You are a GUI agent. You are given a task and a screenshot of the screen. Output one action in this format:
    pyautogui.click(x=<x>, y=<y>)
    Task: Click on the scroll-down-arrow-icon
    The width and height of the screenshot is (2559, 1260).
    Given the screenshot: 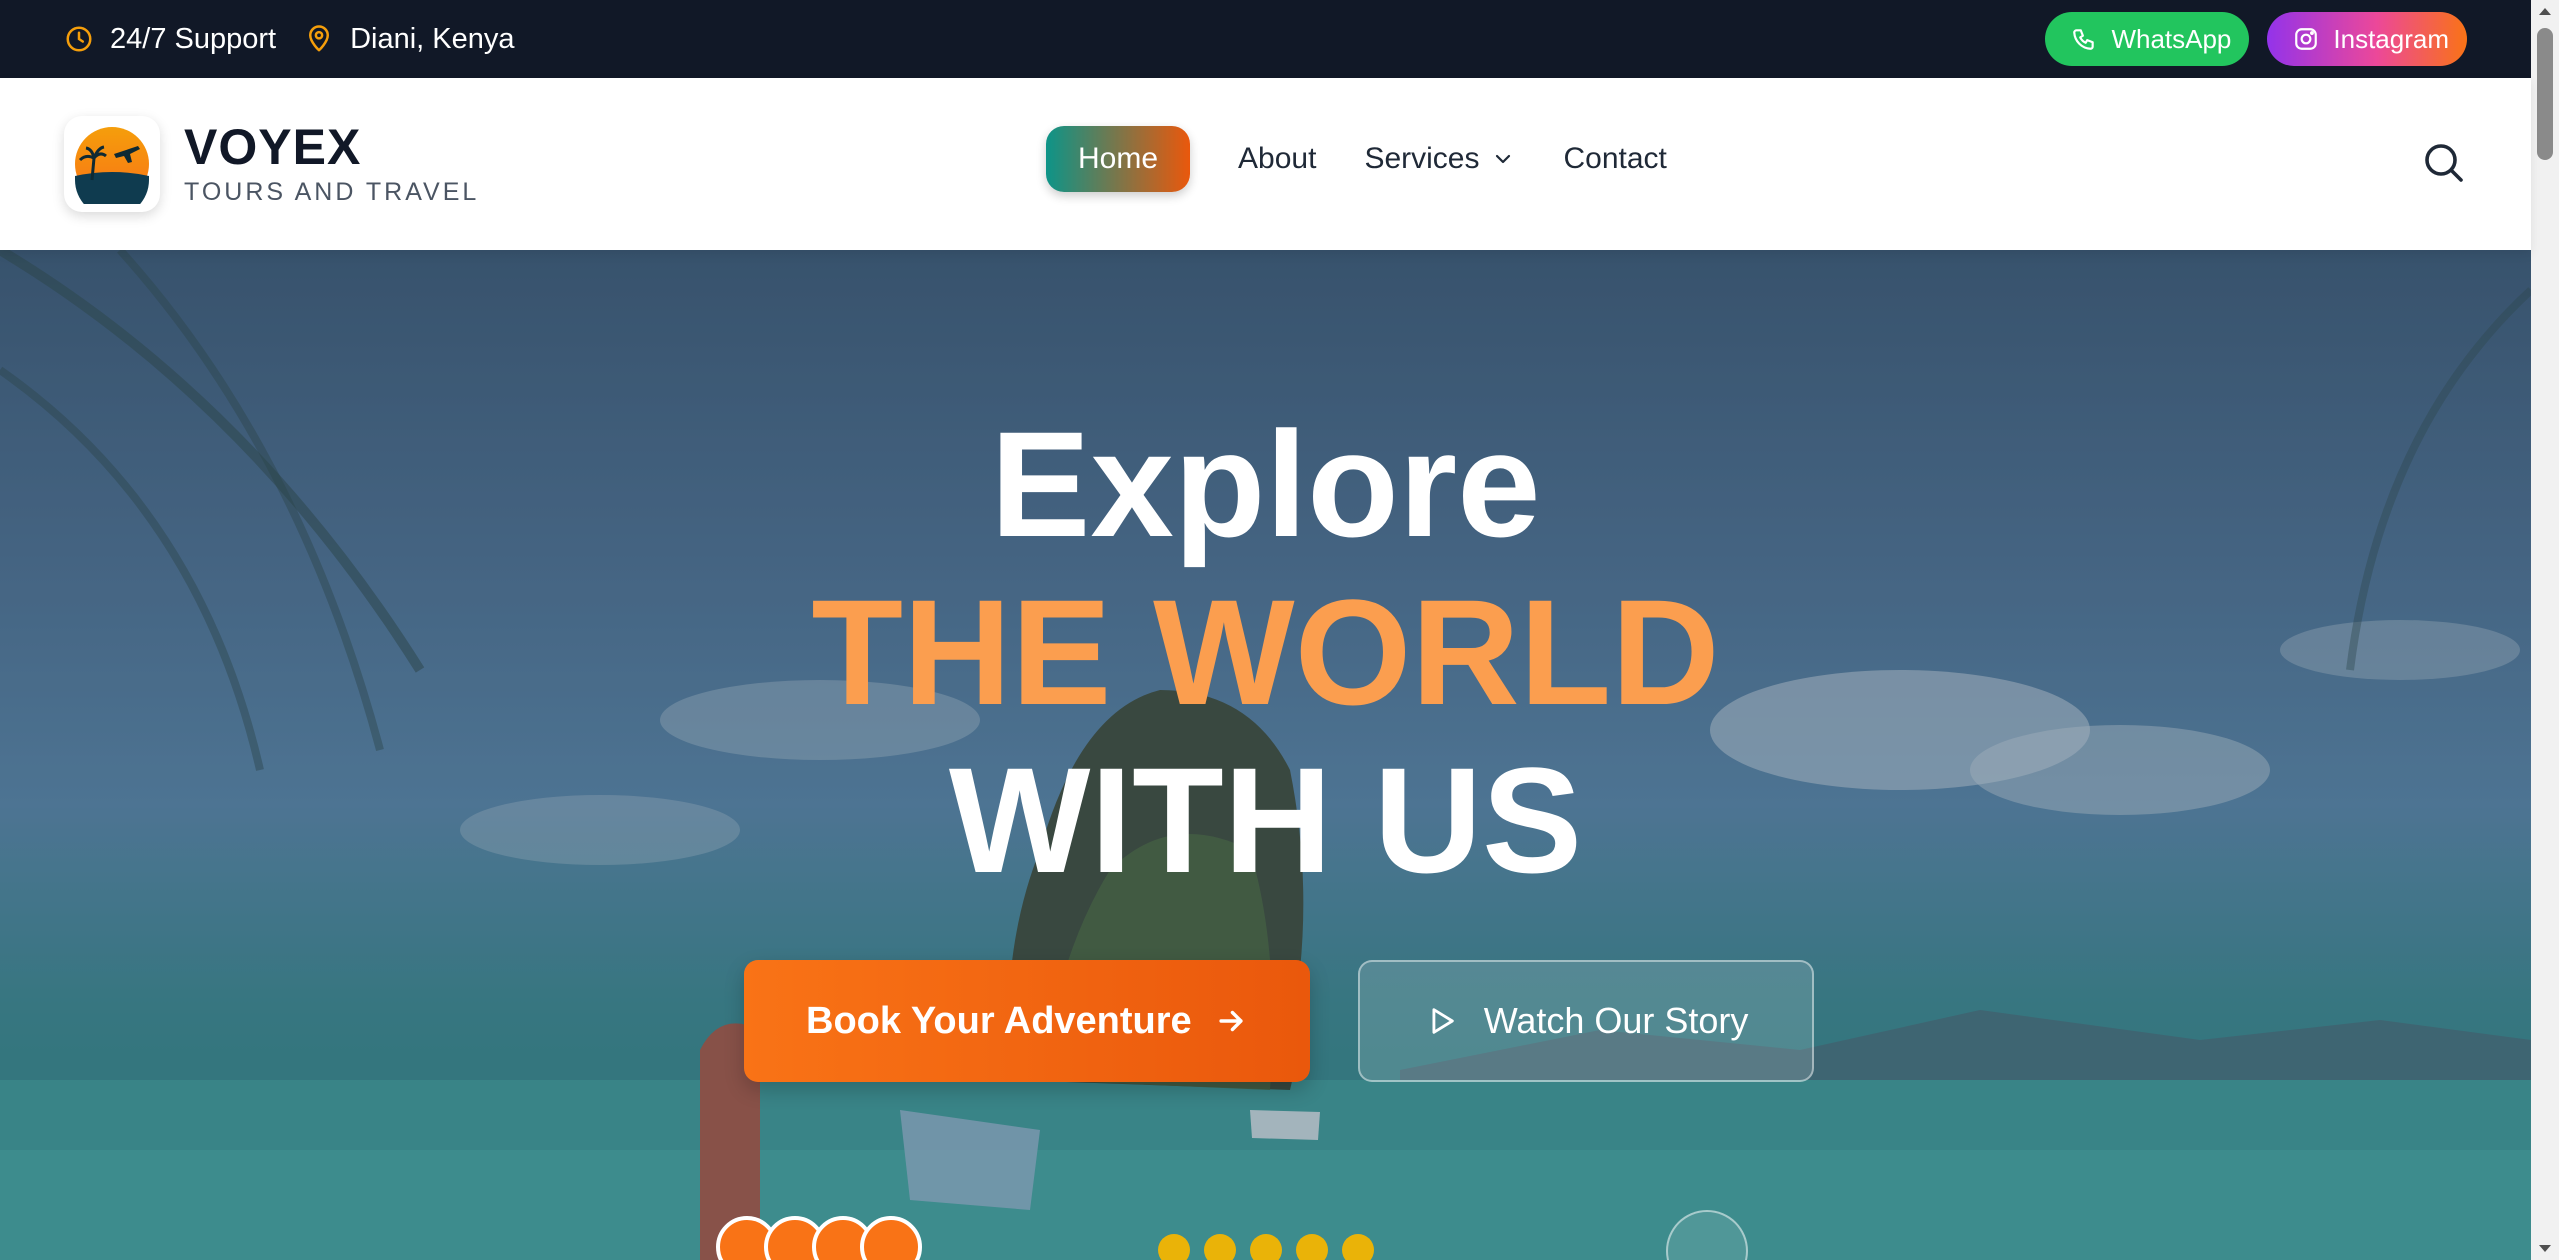 What is the action you would take?
    pyautogui.click(x=2545, y=1249)
    